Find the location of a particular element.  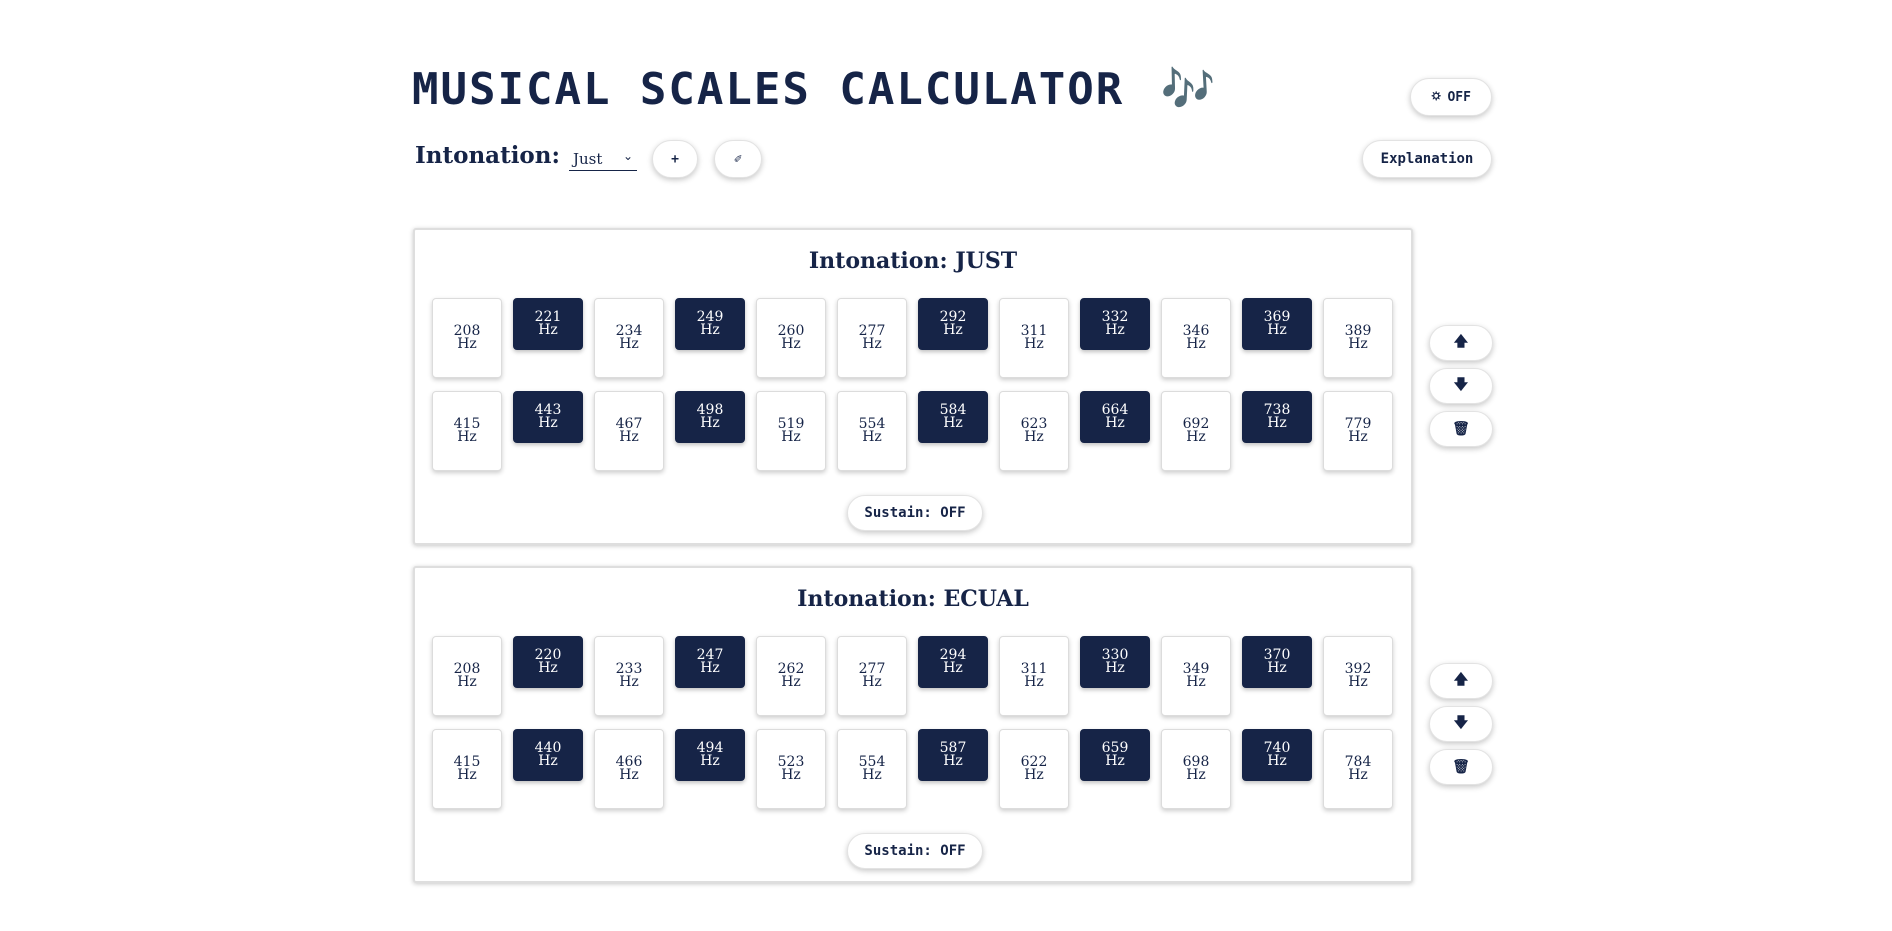

key-white: 346 Hz is located at coordinates (1196, 338).